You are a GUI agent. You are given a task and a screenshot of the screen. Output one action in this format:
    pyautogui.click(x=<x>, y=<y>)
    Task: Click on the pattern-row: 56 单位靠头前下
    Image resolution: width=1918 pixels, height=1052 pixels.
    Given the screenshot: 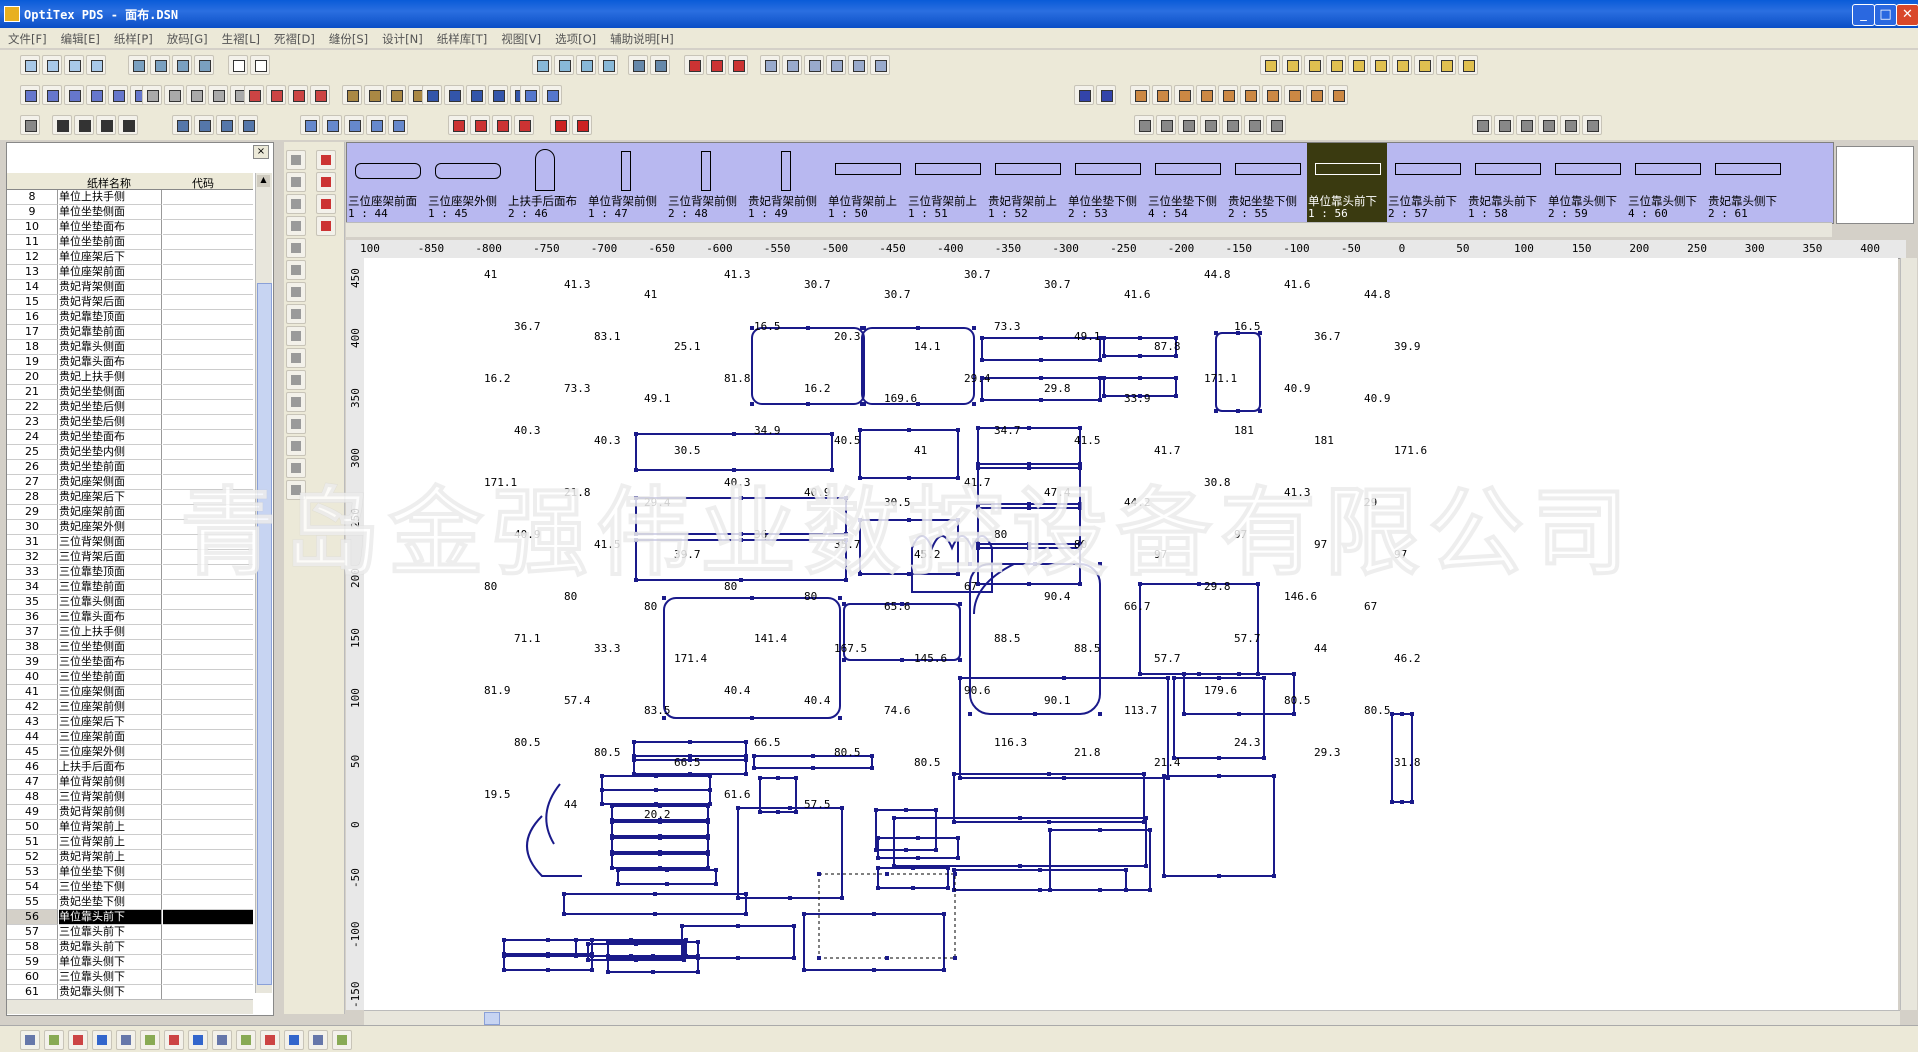 What is the action you would take?
    pyautogui.click(x=130, y=917)
    